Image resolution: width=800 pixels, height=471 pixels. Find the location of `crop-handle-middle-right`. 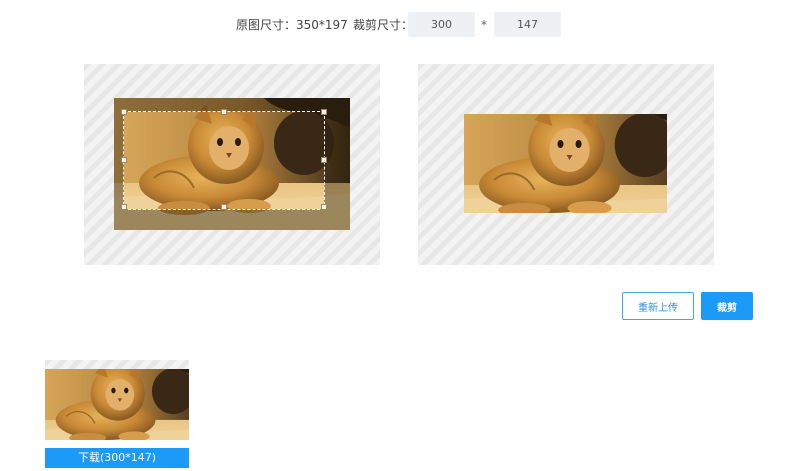

crop-handle-middle-right is located at coordinates (324, 160).